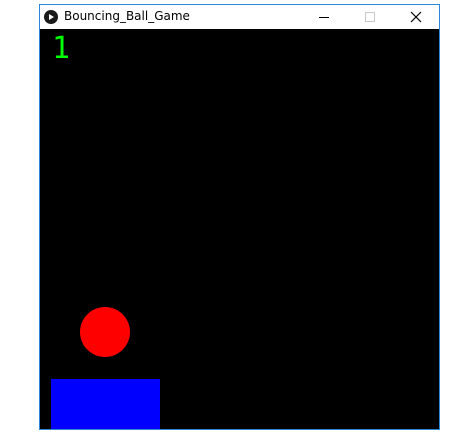 This screenshot has width=469, height=447. I want to click on minimize-icon, so click(324, 17).